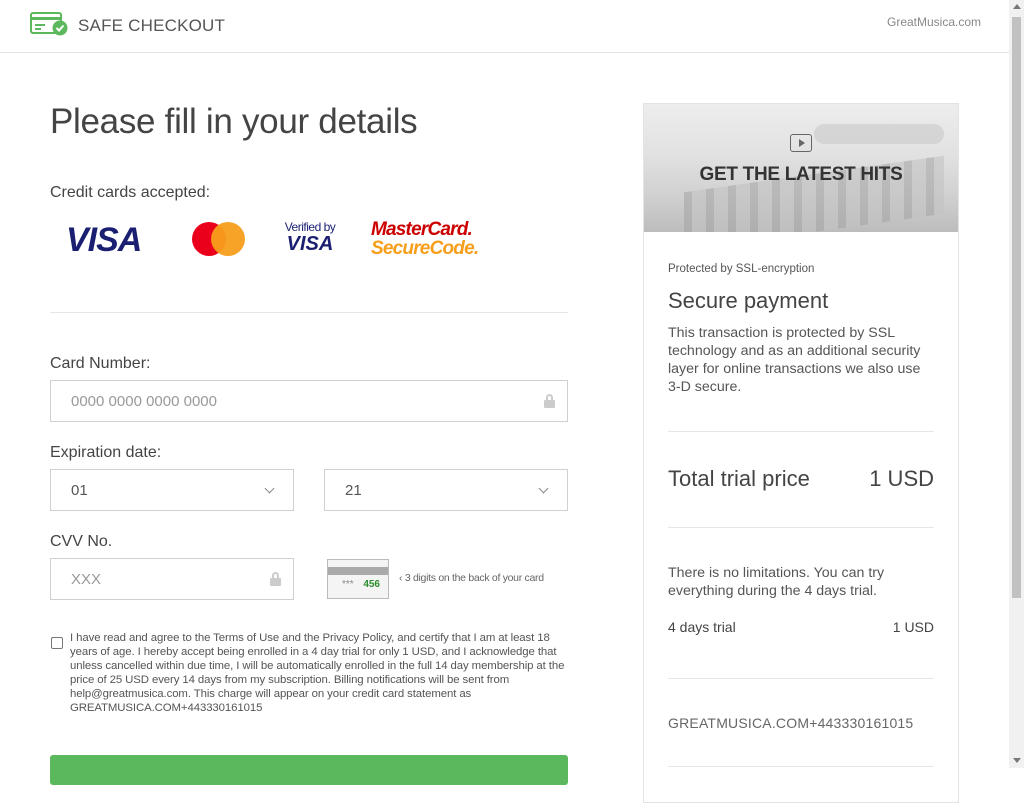 The height and width of the screenshot is (803, 1024). Describe the element at coordinates (218, 240) in the screenshot. I see `mastercard-logo` at that location.